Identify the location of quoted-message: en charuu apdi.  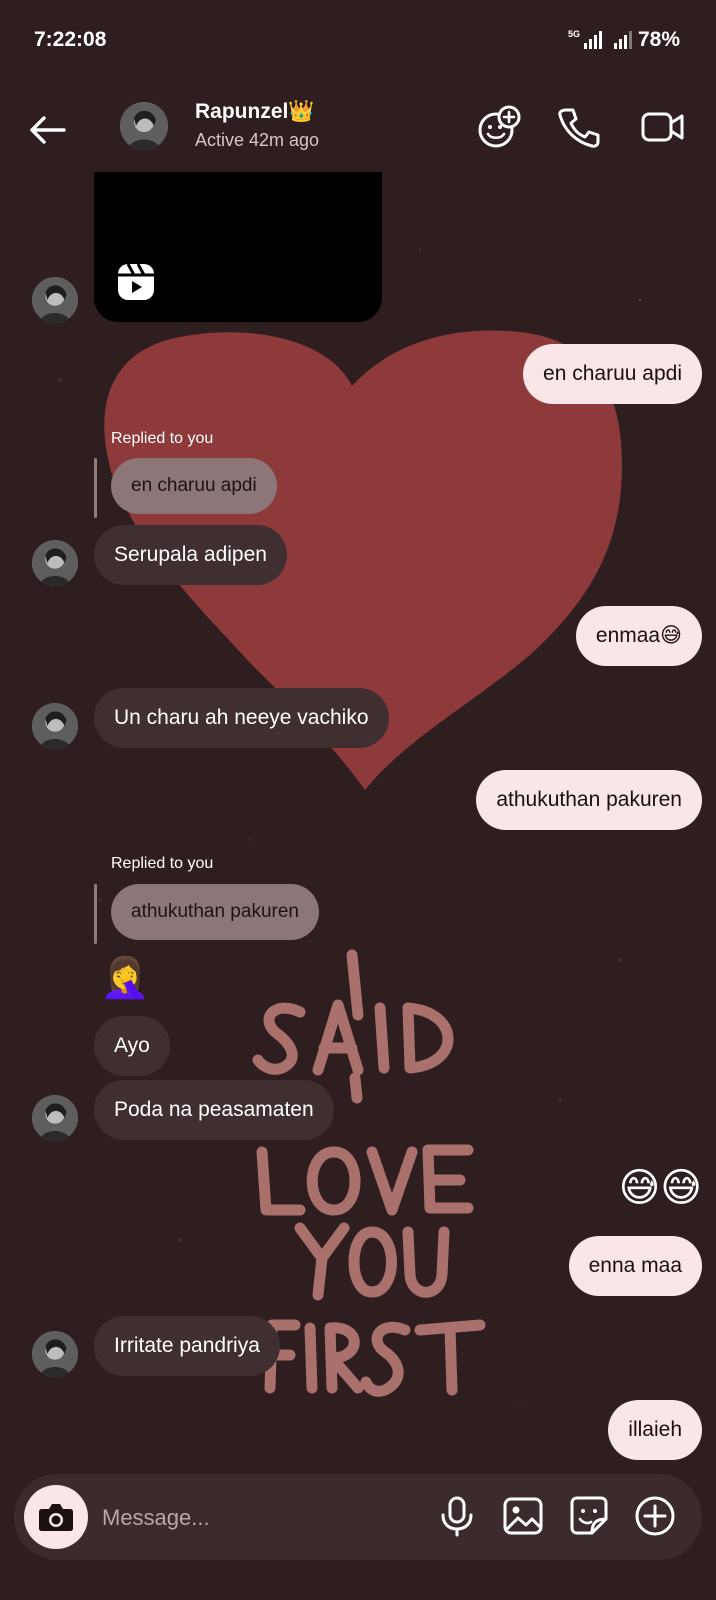
(194, 486).